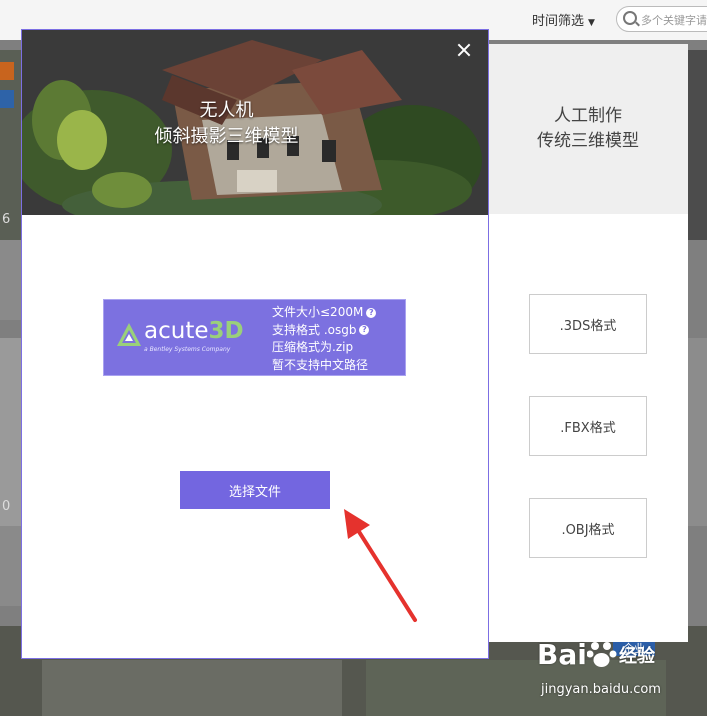 The height and width of the screenshot is (716, 707). I want to click on watermark-url: jingyan.baidu.com, so click(601, 689).